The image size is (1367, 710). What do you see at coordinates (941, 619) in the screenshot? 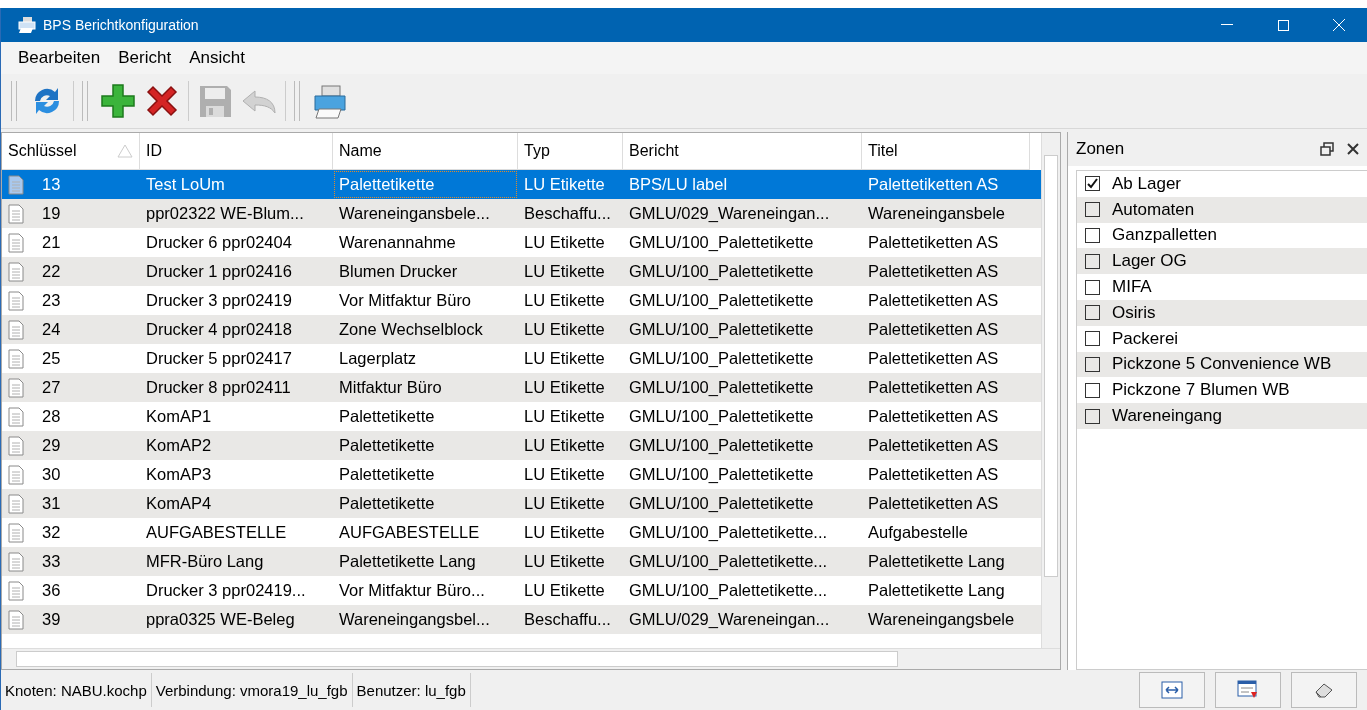
I see `table-cell: Wareneingangsbele` at bounding box center [941, 619].